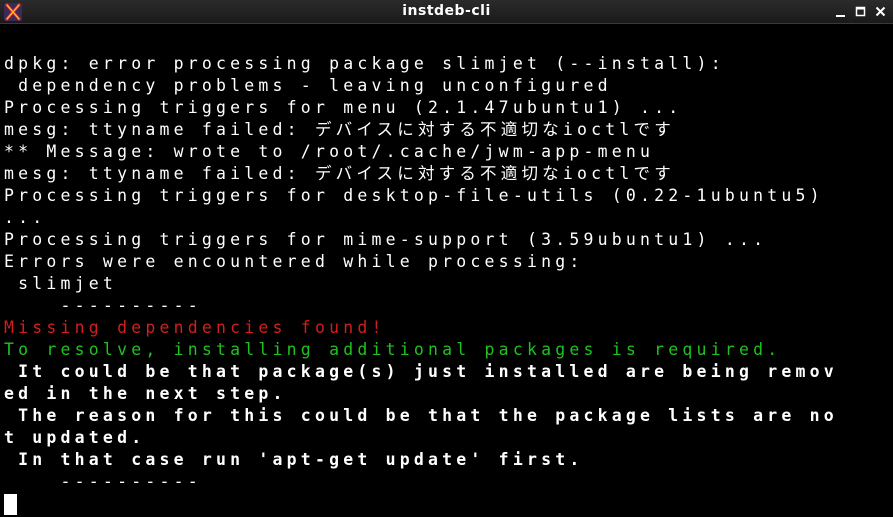 This screenshot has width=893, height=517. I want to click on maximize-icon, so click(860, 11).